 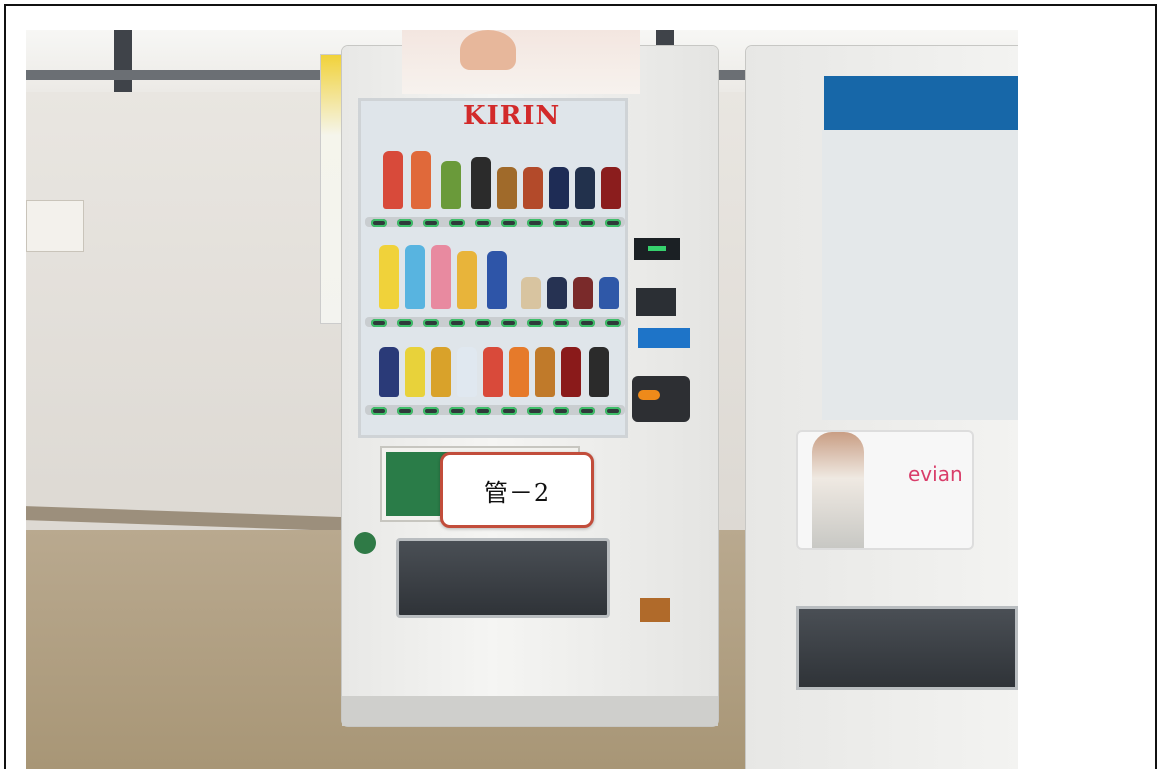 What do you see at coordinates (488, 50) in the screenshot?
I see `banner-person` at bounding box center [488, 50].